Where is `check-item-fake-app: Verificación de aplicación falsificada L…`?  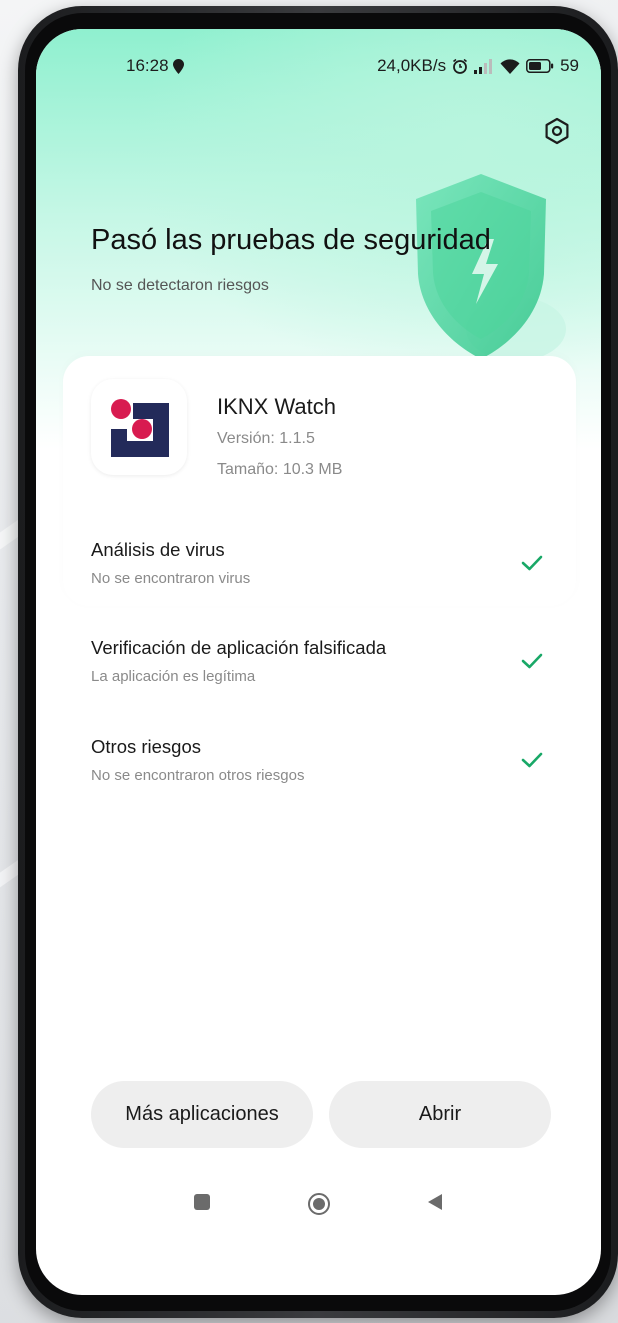 check-item-fake-app: Verificación de aplicación falsificada L… is located at coordinates (321, 661).